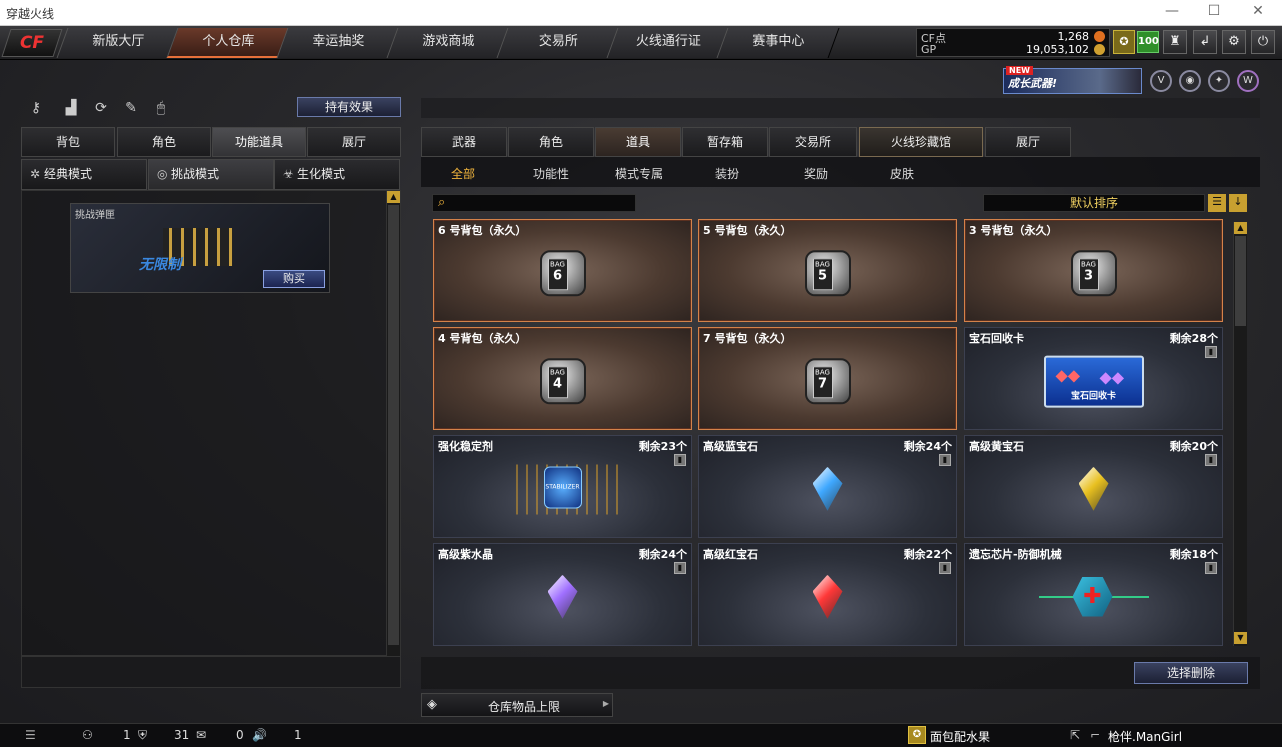 This screenshot has height=747, width=1282. I want to click on filter-reward: 奖励, so click(816, 173).